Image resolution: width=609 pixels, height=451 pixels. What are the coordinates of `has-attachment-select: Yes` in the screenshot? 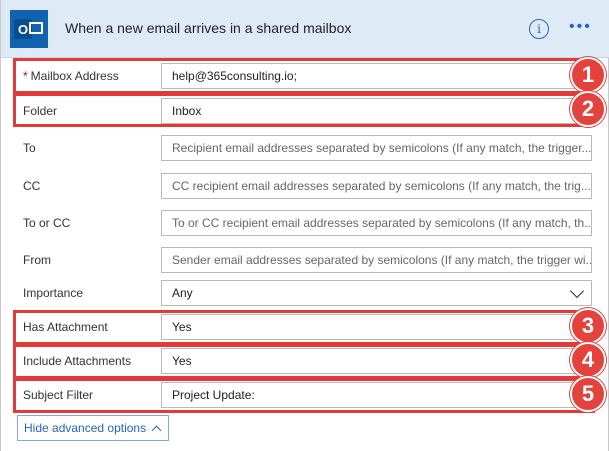 It's located at (376, 327).